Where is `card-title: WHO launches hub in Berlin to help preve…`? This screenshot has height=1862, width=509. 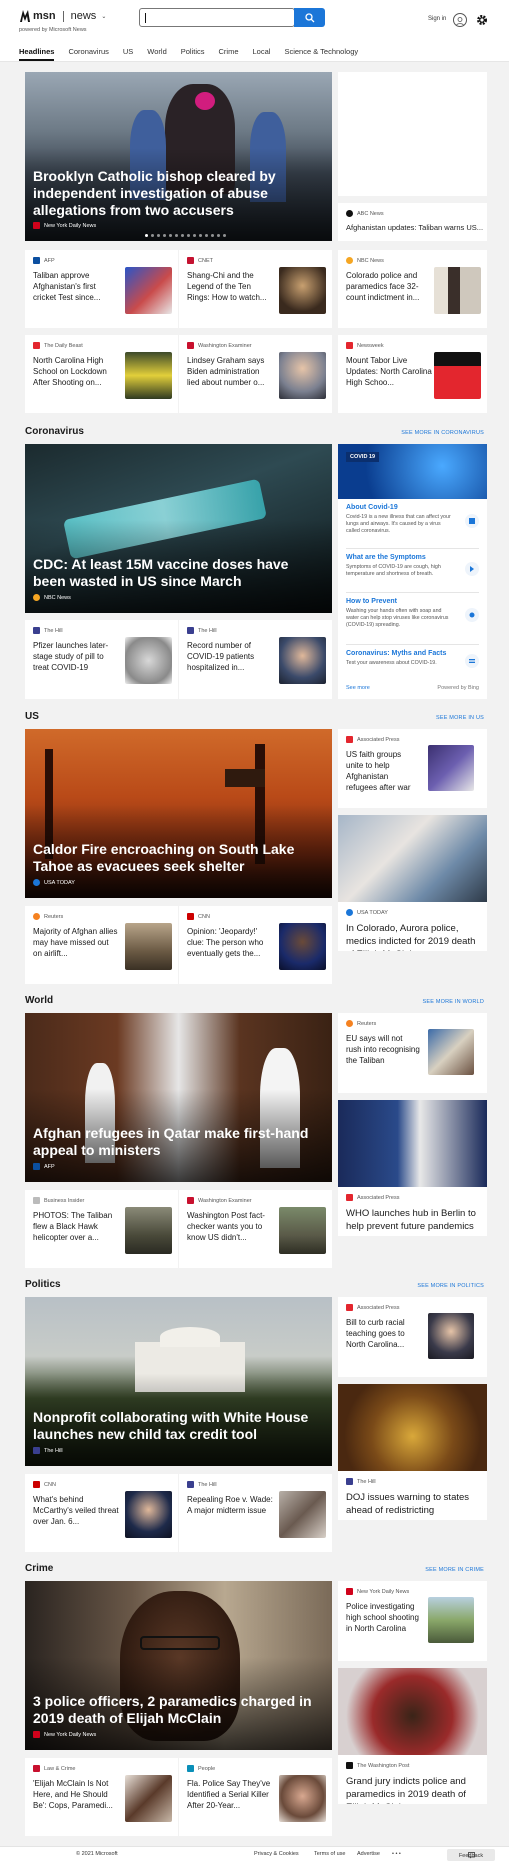
card-title: WHO launches hub in Berlin to help preve… is located at coordinates (411, 1220).